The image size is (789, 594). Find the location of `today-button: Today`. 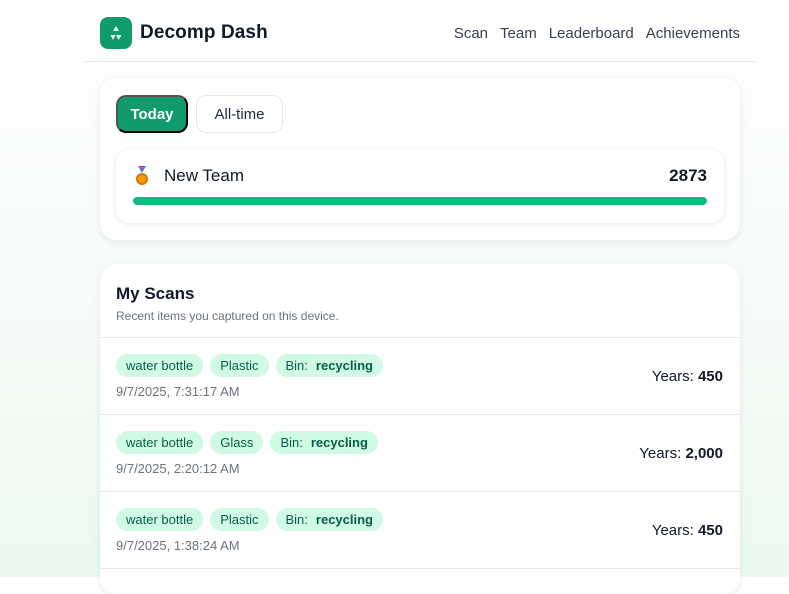

today-button: Today is located at coordinates (152, 114).